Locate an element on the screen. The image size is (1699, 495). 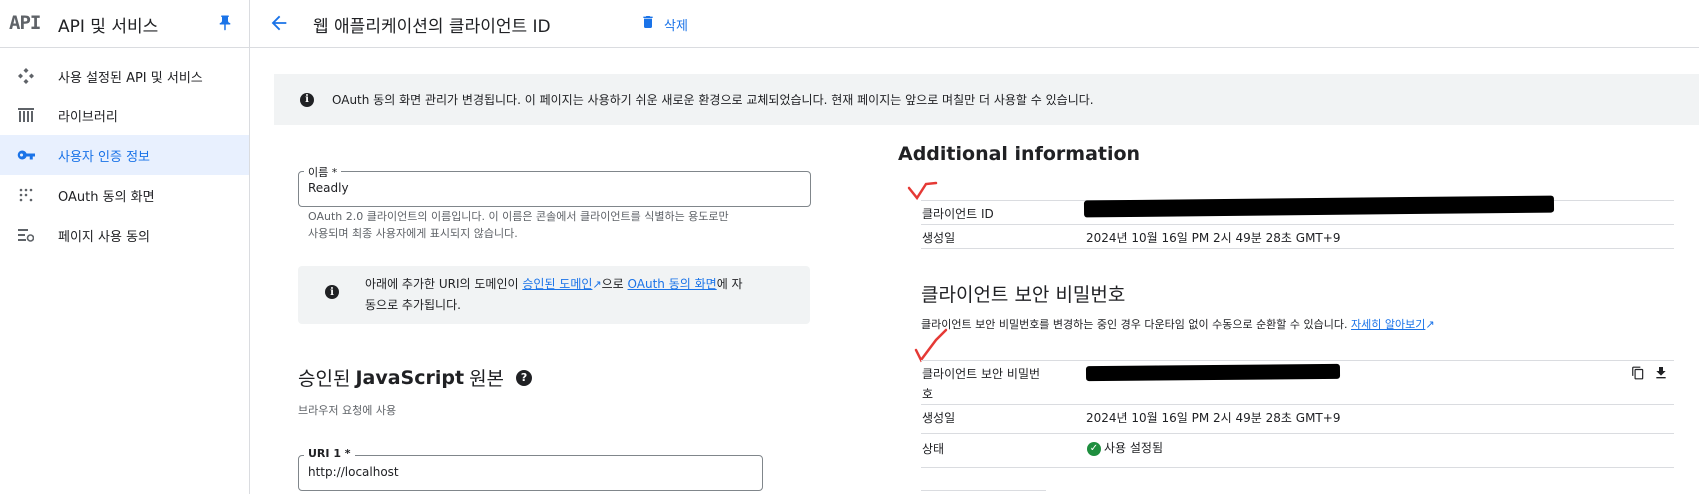
name-field is located at coordinates (554, 189).